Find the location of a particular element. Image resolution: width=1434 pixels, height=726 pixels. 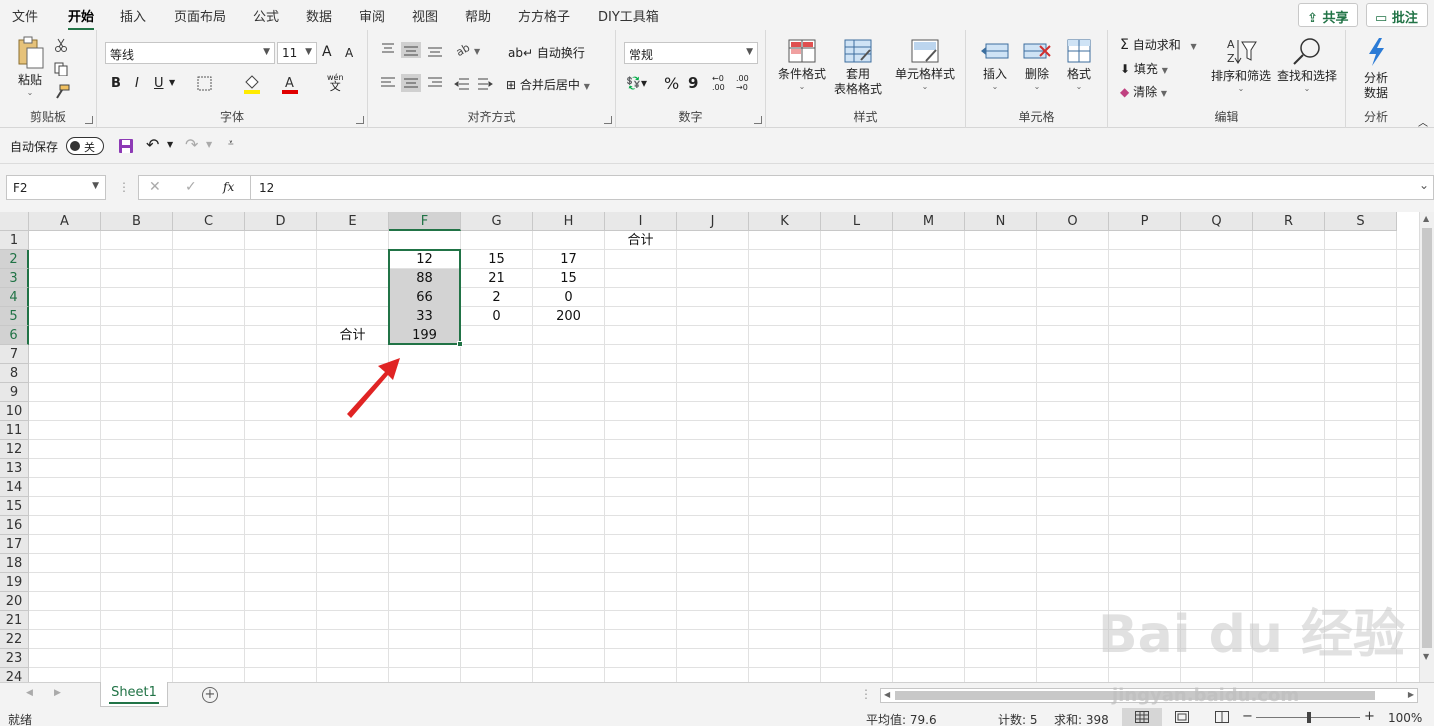

undo-icon: ↶ is located at coordinates (152, 144).